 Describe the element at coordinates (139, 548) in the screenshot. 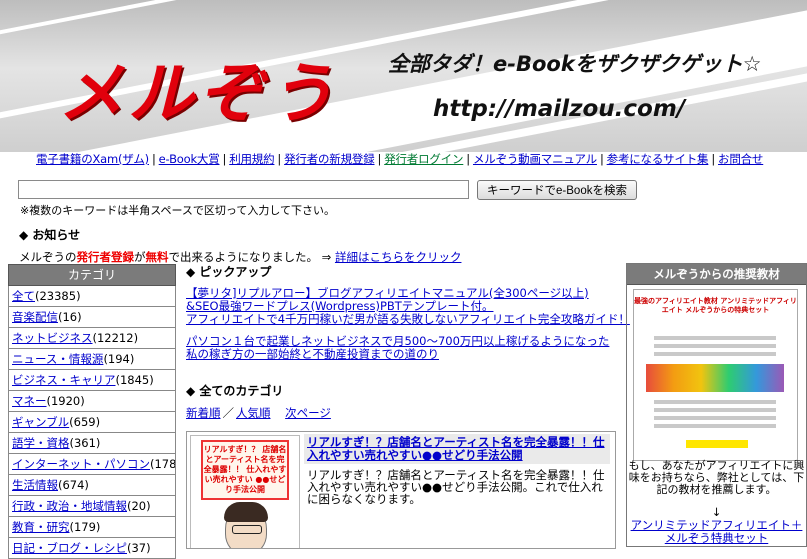

I see `category-count: (37)` at that location.